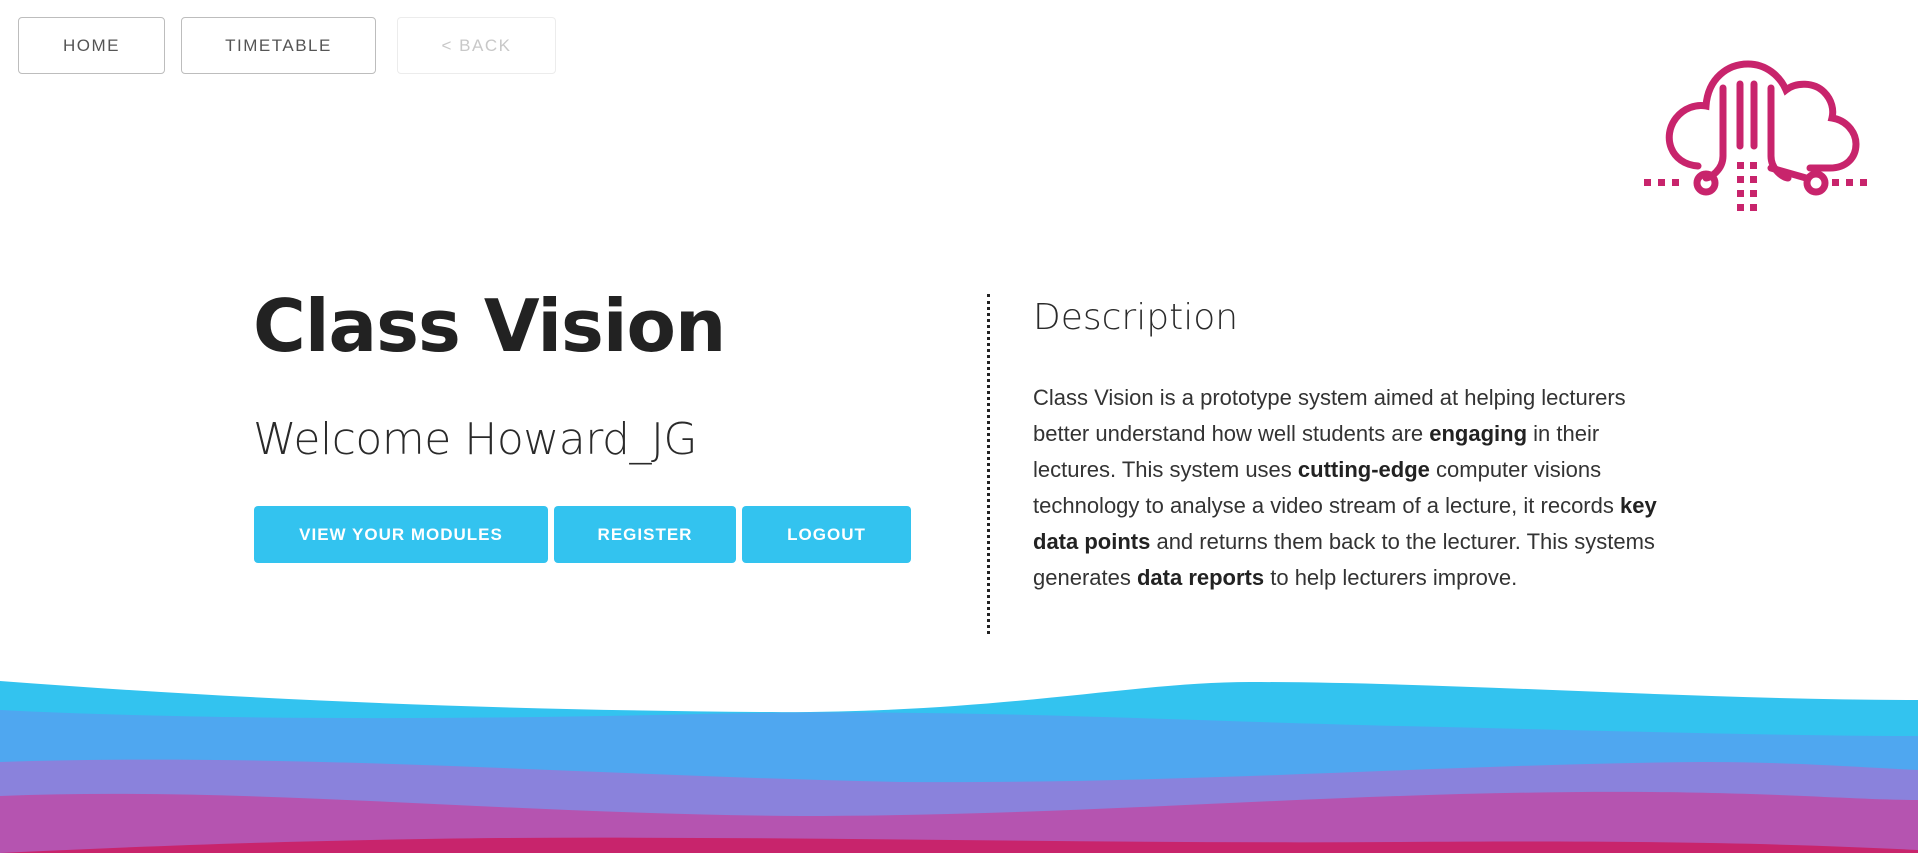  What do you see at coordinates (1363, 469) in the screenshot?
I see `description-bold-cutting-edge: cutting-edge` at bounding box center [1363, 469].